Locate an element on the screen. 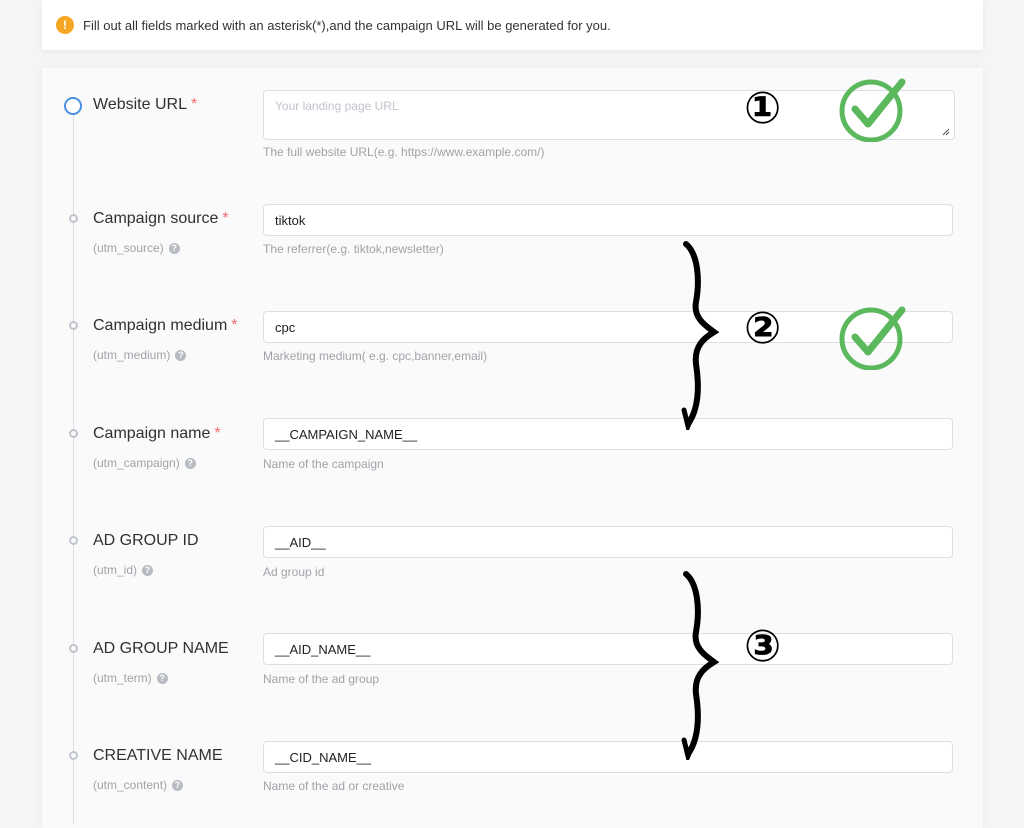 The width and height of the screenshot is (1024, 828). annotation-number-2: ② is located at coordinates (763, 328).